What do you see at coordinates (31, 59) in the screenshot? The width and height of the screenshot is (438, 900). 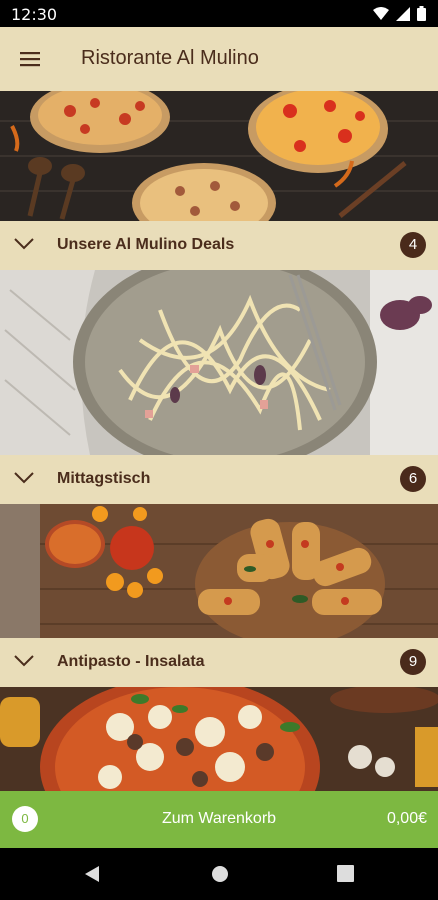 I see `menu-icon` at bounding box center [31, 59].